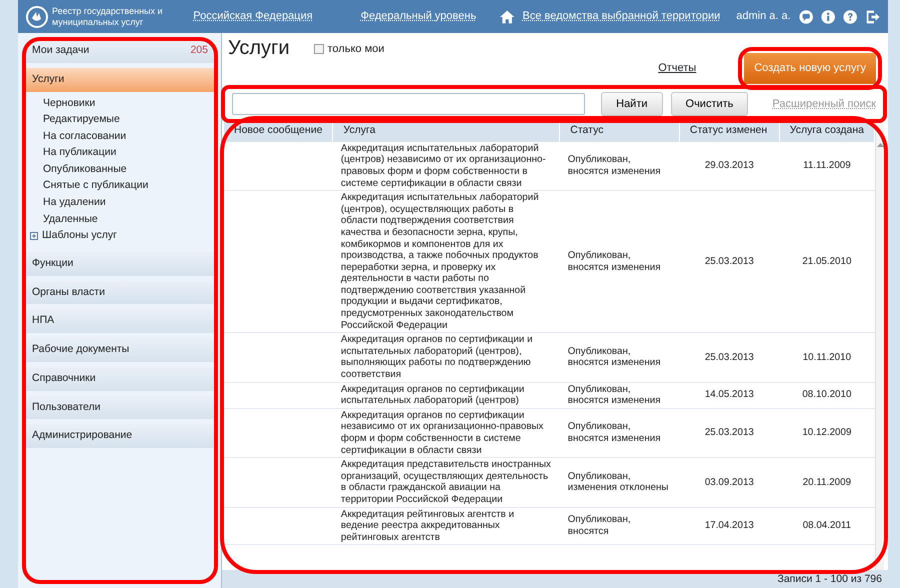  I want to click on logo-text: Реестр государственных и муниципальных услуг, so click(108, 17).